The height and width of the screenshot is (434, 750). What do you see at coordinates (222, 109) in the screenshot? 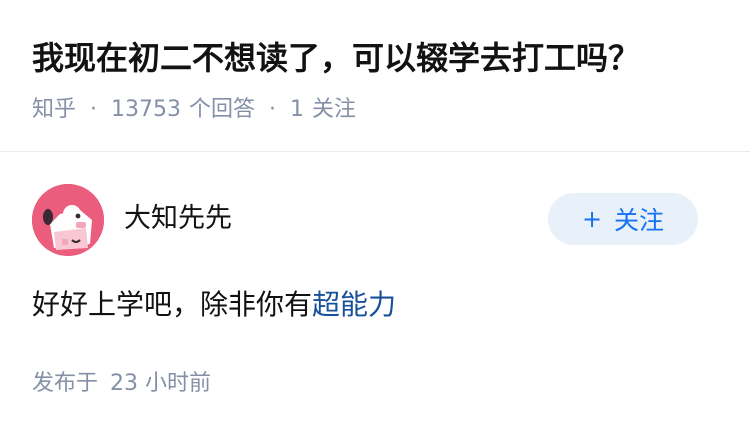
I see `answer-count-label: 个回答` at bounding box center [222, 109].